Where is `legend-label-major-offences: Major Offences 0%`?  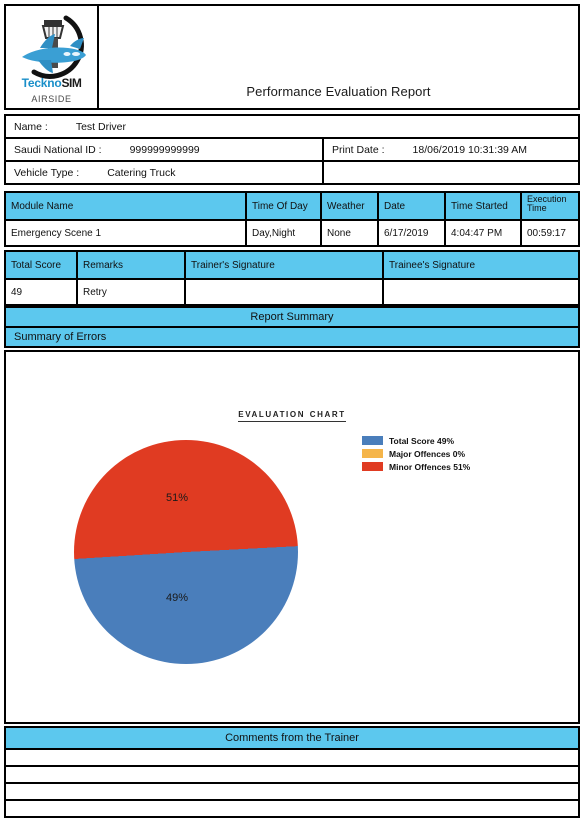 legend-label-major-offences: Major Offences 0% is located at coordinates (427, 453).